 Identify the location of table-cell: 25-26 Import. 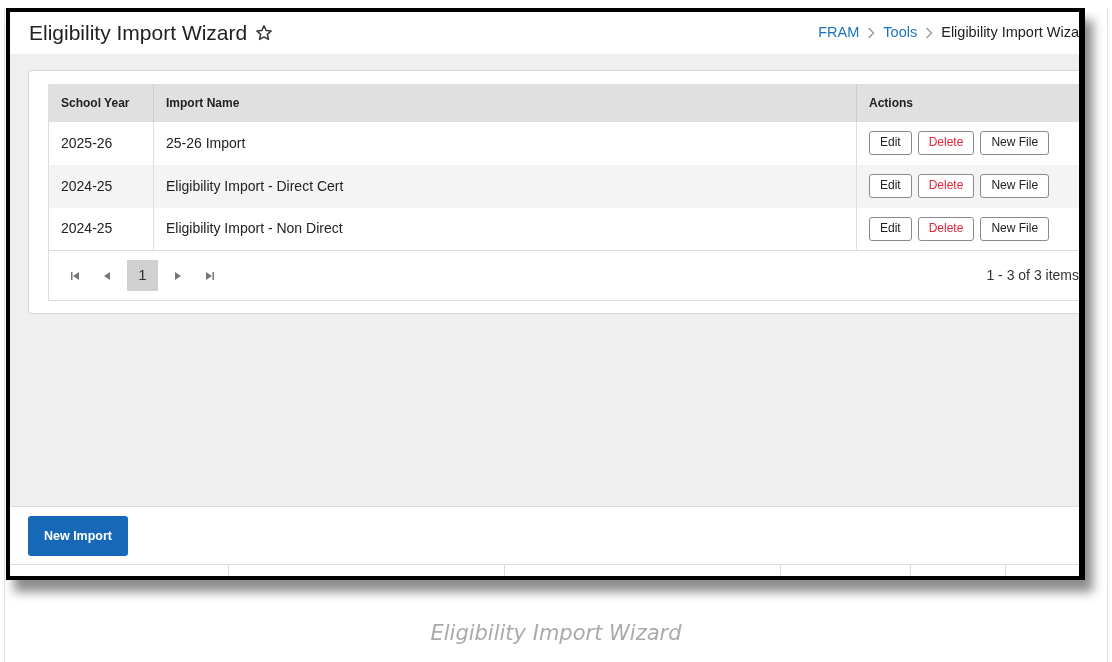
(505, 143).